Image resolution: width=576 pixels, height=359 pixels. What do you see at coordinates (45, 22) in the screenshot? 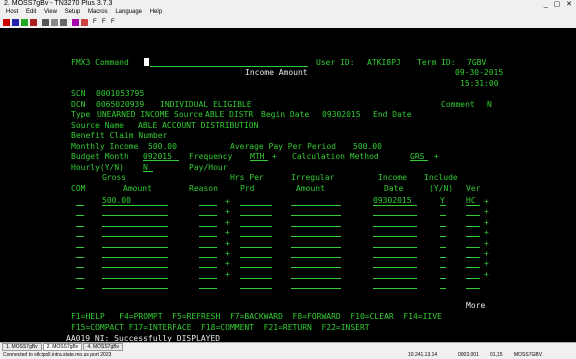
I see `print-icon` at bounding box center [45, 22].